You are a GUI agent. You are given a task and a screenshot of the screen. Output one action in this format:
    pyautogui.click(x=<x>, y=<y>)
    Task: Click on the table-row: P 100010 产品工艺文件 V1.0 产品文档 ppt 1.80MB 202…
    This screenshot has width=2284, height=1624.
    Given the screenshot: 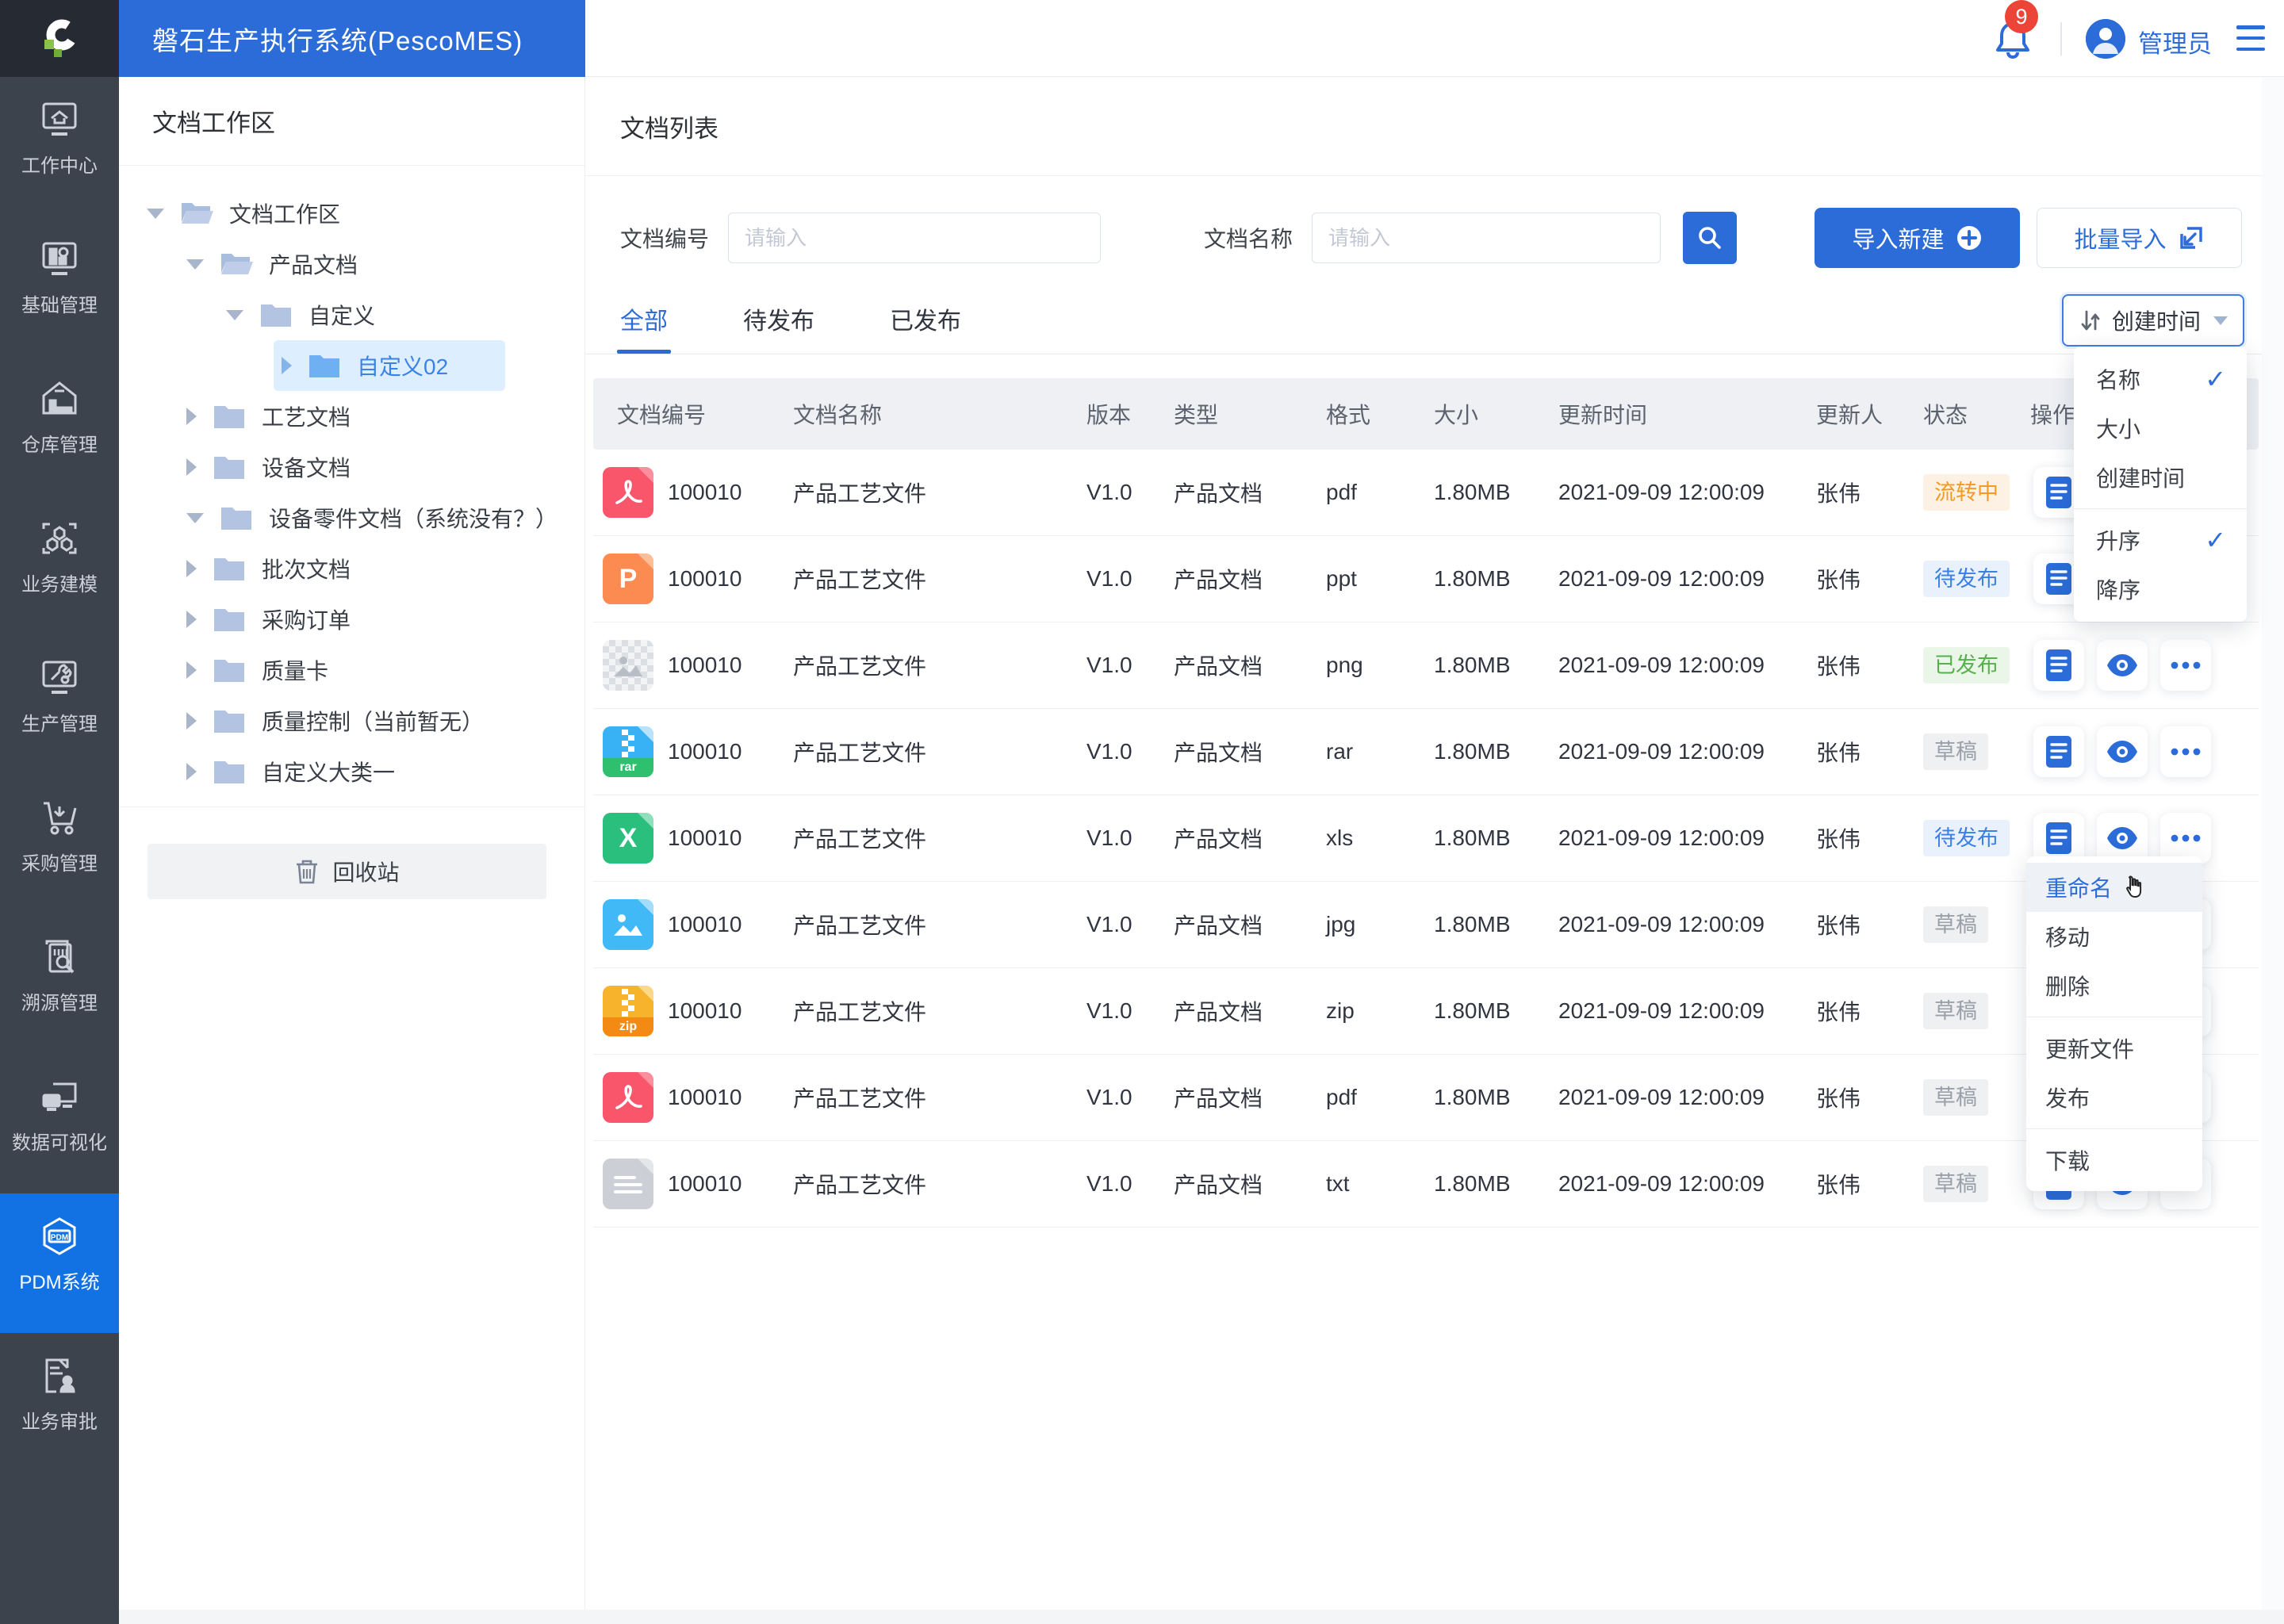 What is the action you would take?
    pyautogui.click(x=1426, y=579)
    